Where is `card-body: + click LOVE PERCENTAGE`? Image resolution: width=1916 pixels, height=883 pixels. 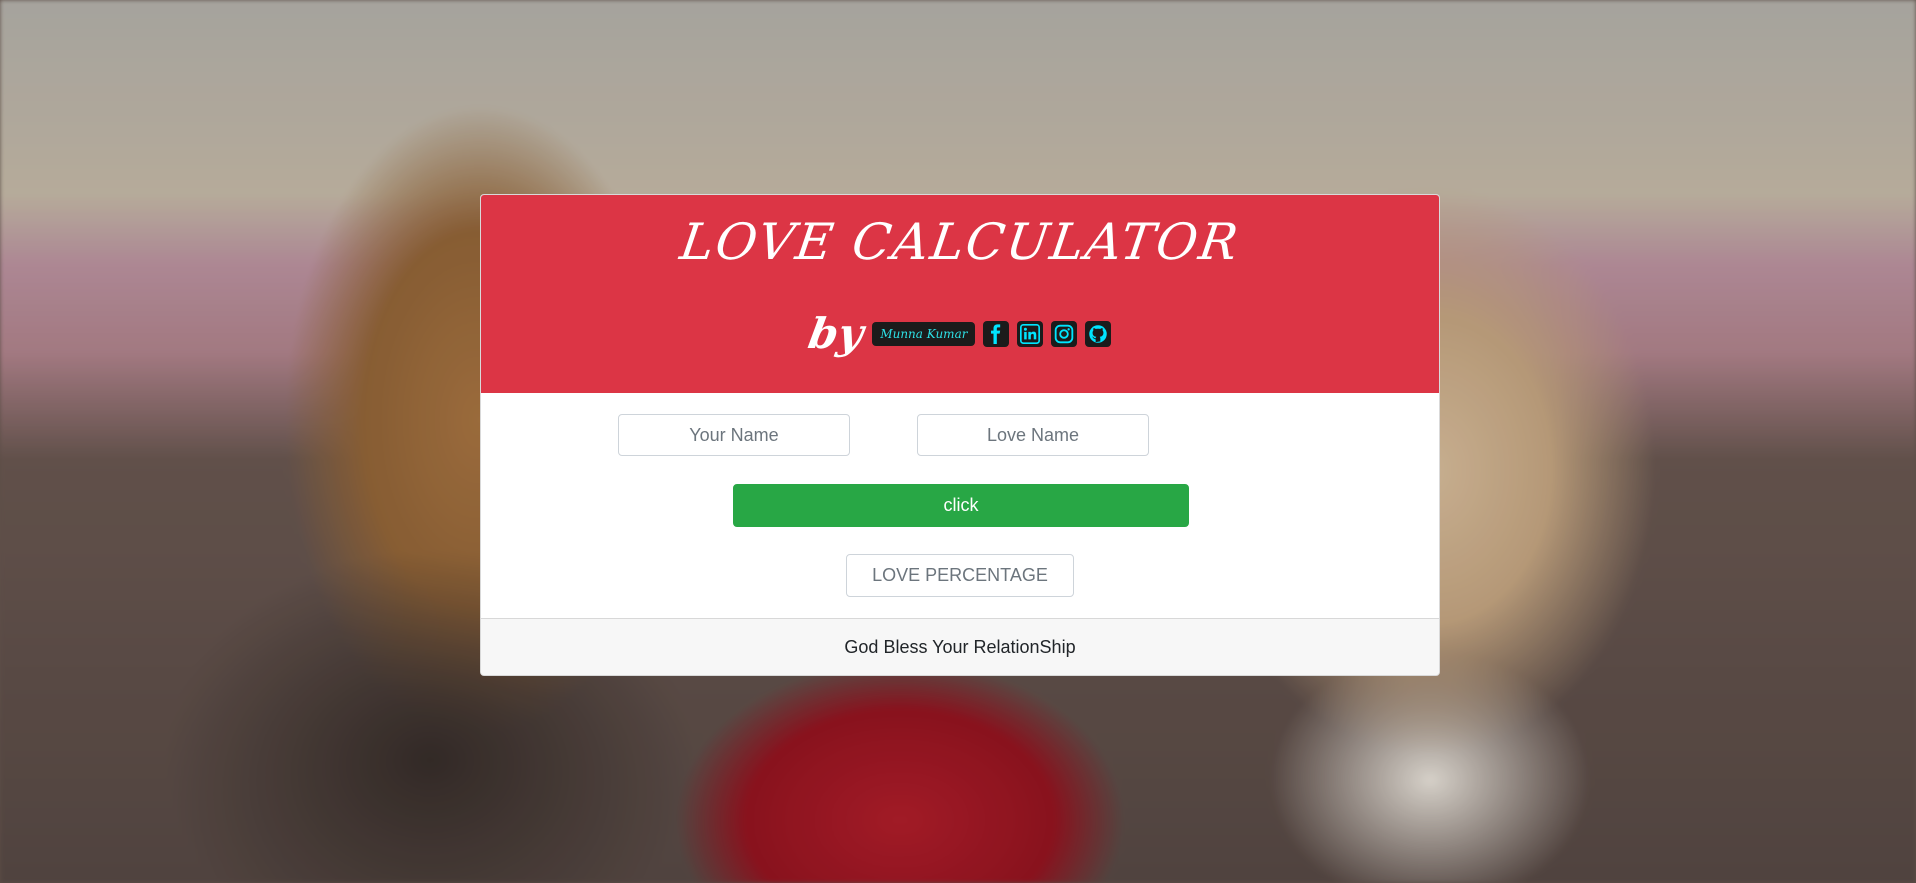 card-body: + click LOVE PERCENTAGE is located at coordinates (960, 506).